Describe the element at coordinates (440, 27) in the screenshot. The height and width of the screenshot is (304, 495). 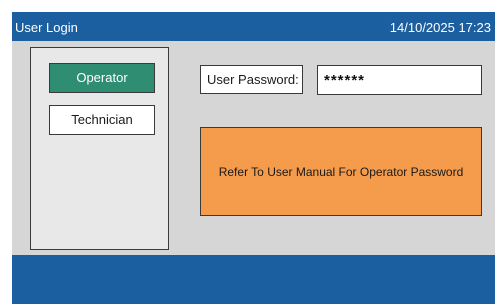
I see `datetime-display: 14/10/2025 17:23` at that location.